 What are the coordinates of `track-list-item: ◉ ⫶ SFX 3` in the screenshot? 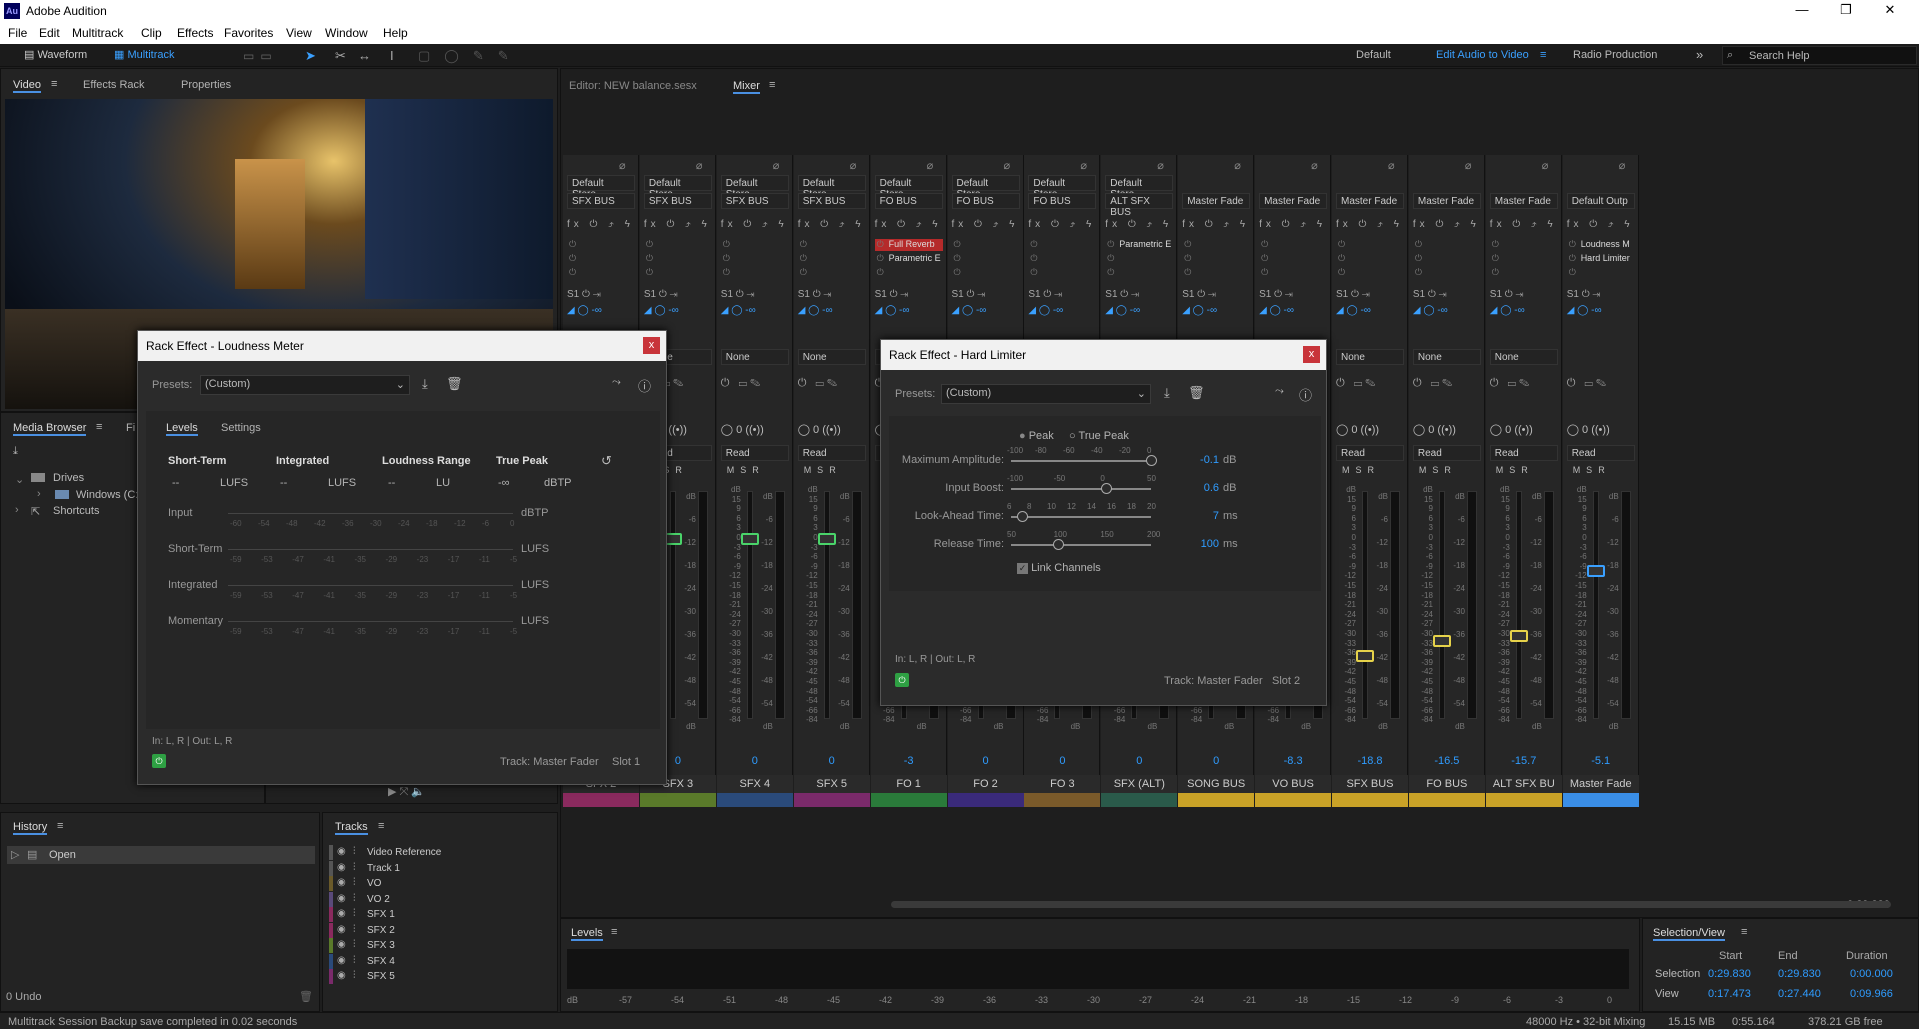 It's located at (439, 946).